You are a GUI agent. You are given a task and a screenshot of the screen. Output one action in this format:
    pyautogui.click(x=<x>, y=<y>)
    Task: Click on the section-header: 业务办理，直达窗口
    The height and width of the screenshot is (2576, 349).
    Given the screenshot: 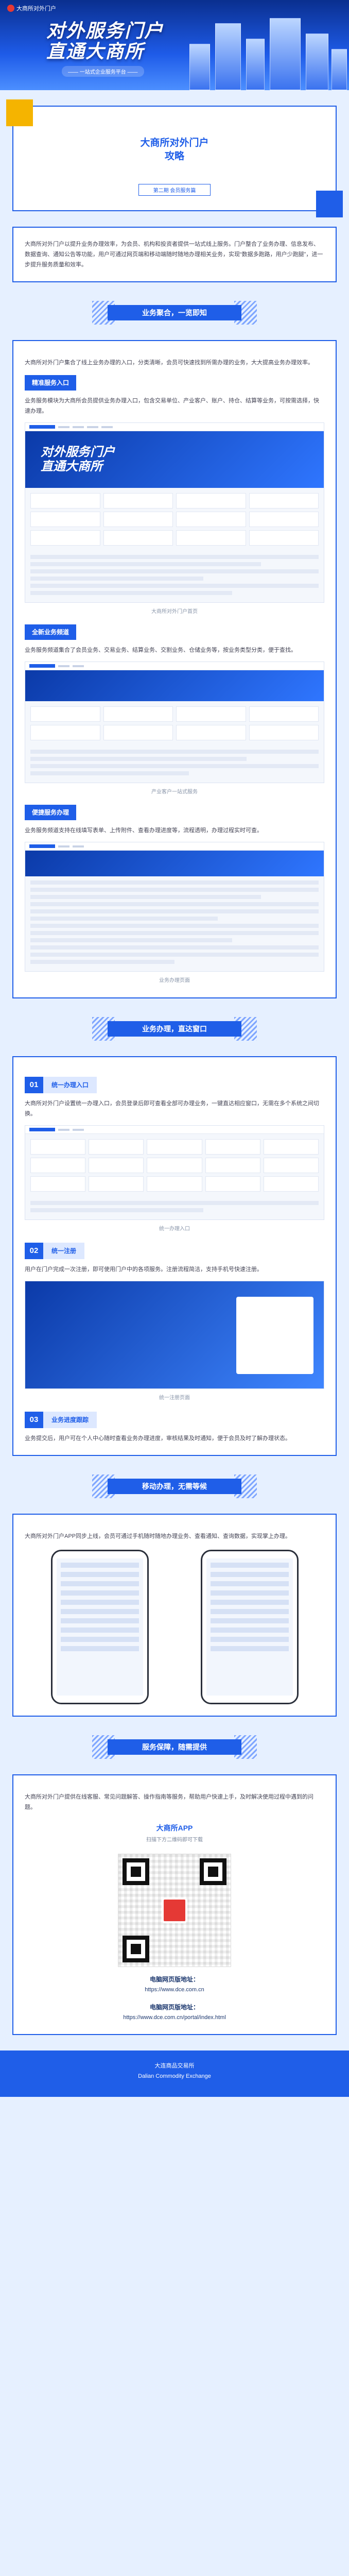 What is the action you would take?
    pyautogui.click(x=174, y=1029)
    